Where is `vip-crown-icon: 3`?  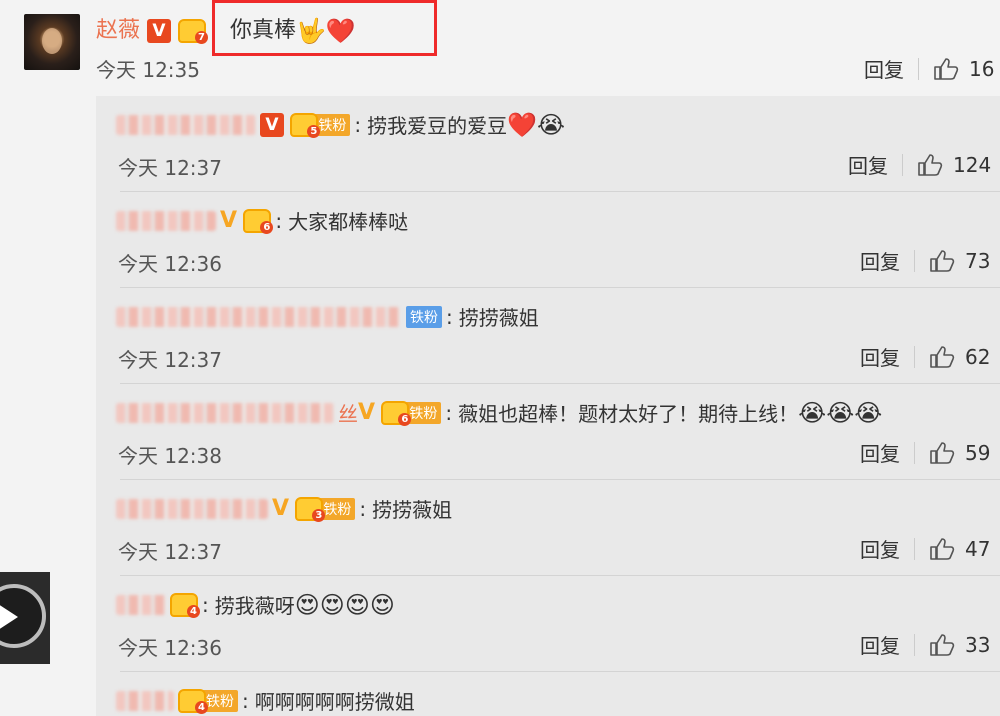 vip-crown-icon: 3 is located at coordinates (310, 509).